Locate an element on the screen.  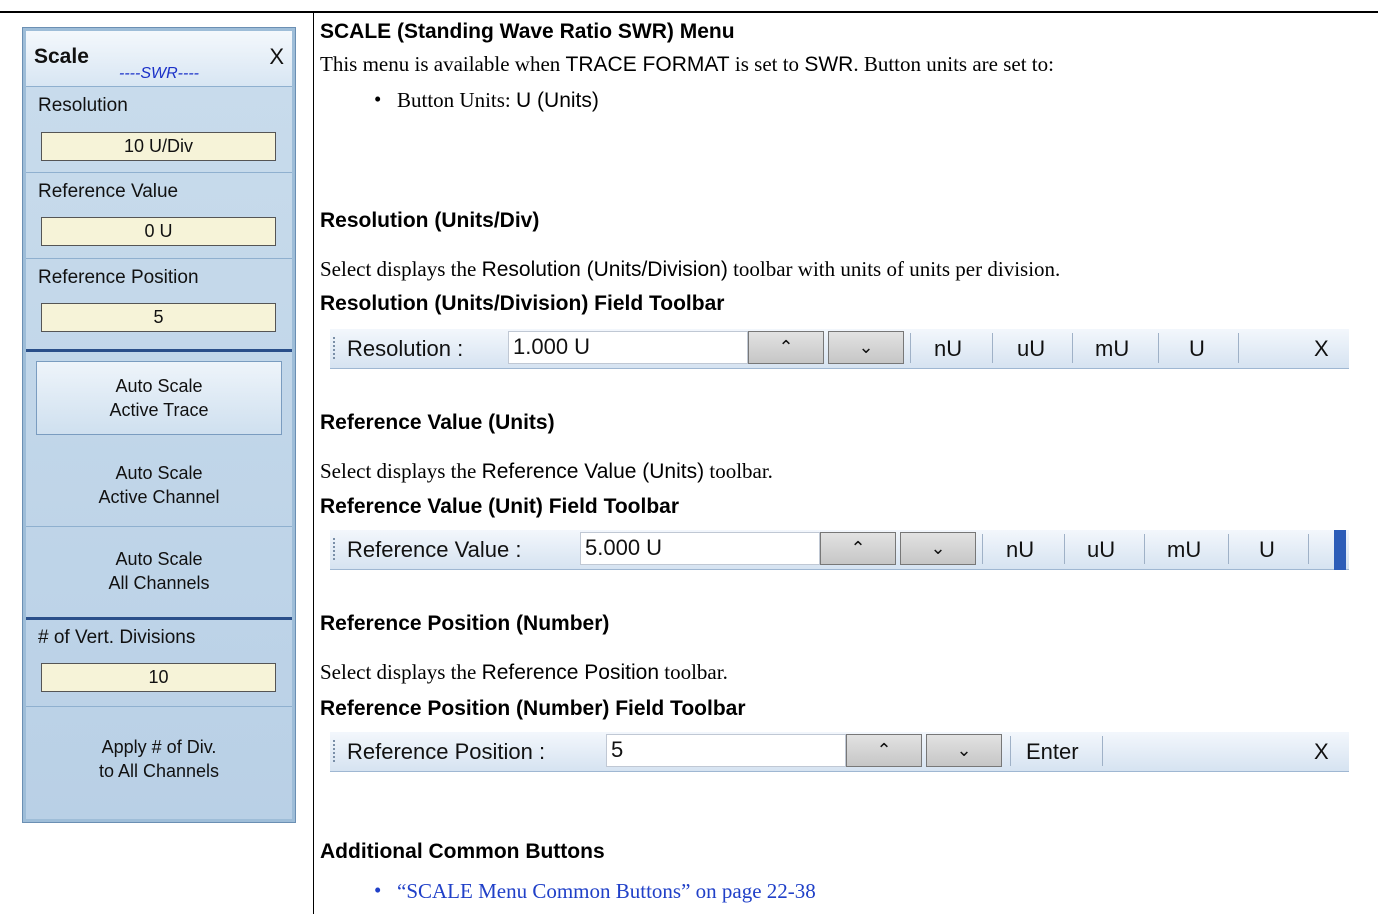
resolution-heading: Resolution (Units/Div) is located at coordinates (430, 220).